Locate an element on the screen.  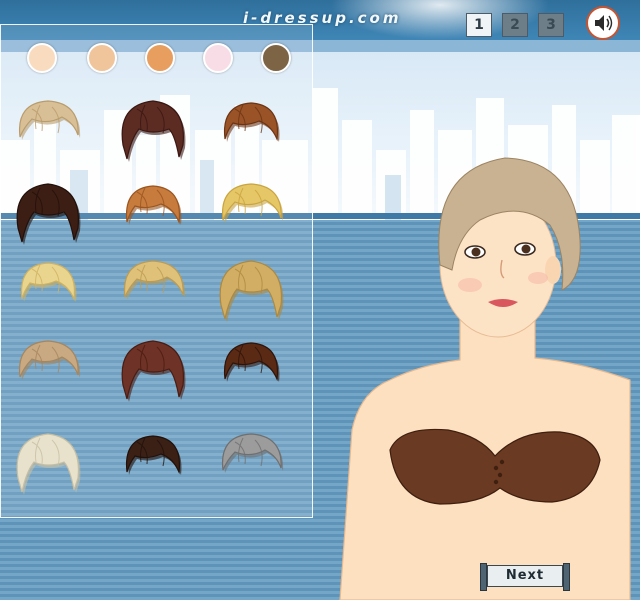
speaker-icon is located at coordinates (604, 23).